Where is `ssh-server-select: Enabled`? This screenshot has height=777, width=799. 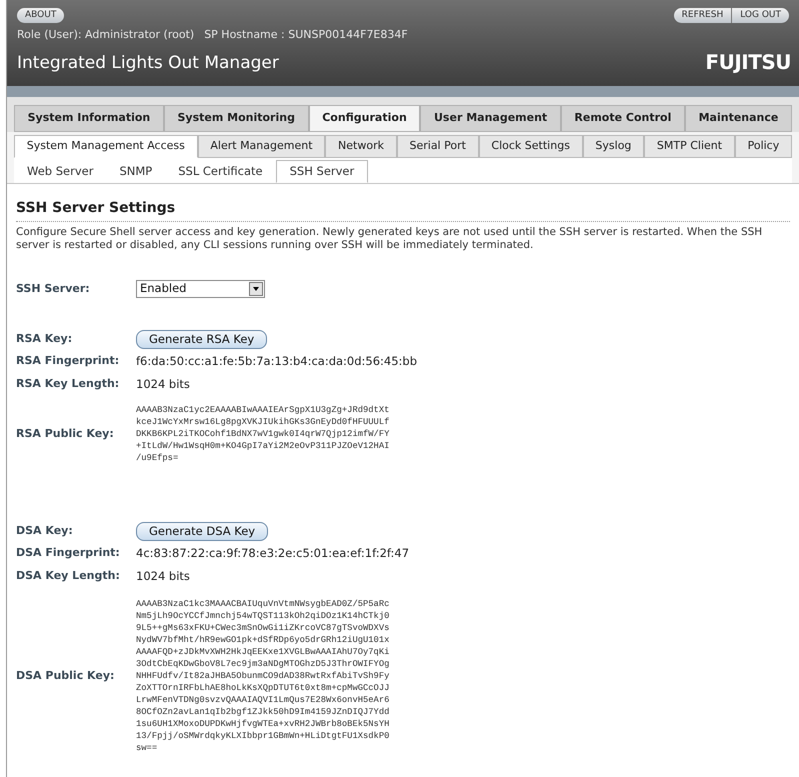
ssh-server-select: Enabled is located at coordinates (200, 289).